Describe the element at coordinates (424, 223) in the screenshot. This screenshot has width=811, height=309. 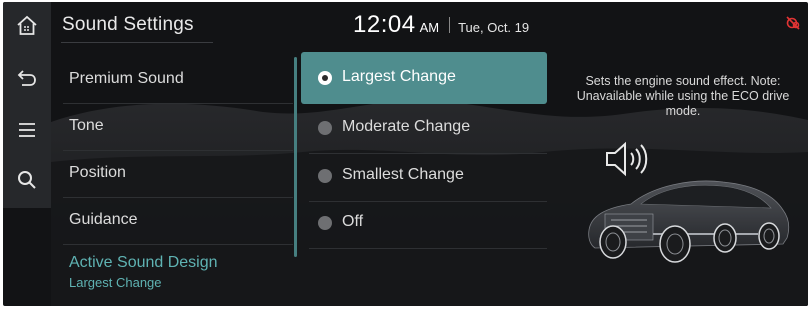
I see `option-off: Off` at that location.